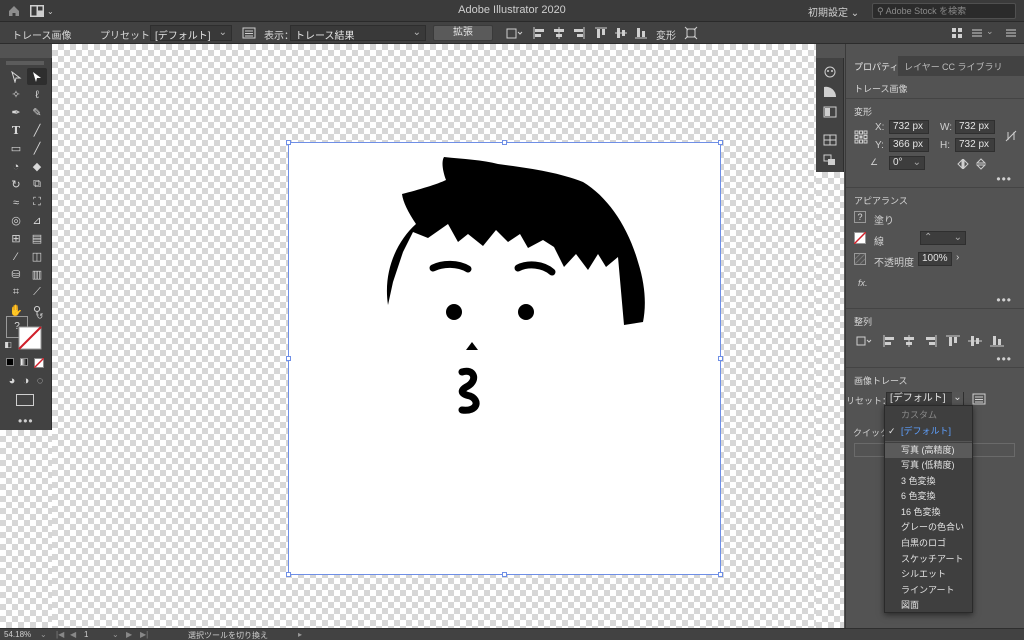  Describe the element at coordinates (37, 274) in the screenshot. I see `column-graph-tool: ▥` at that location.